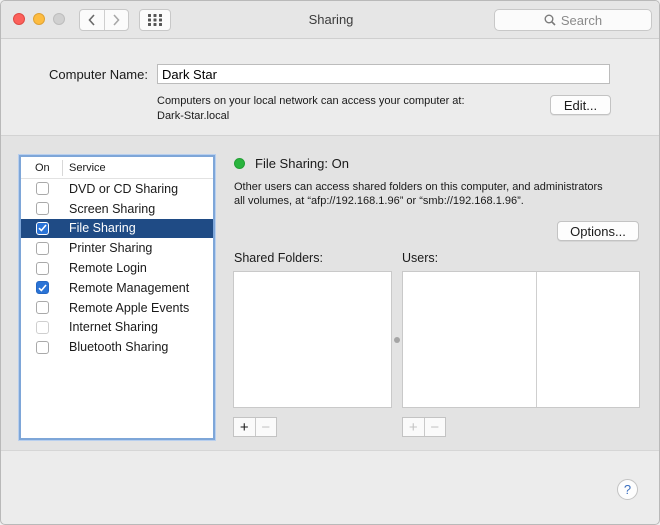  Describe the element at coordinates (124, 188) in the screenshot. I see `service-name: DVD or CD Sharing` at that location.